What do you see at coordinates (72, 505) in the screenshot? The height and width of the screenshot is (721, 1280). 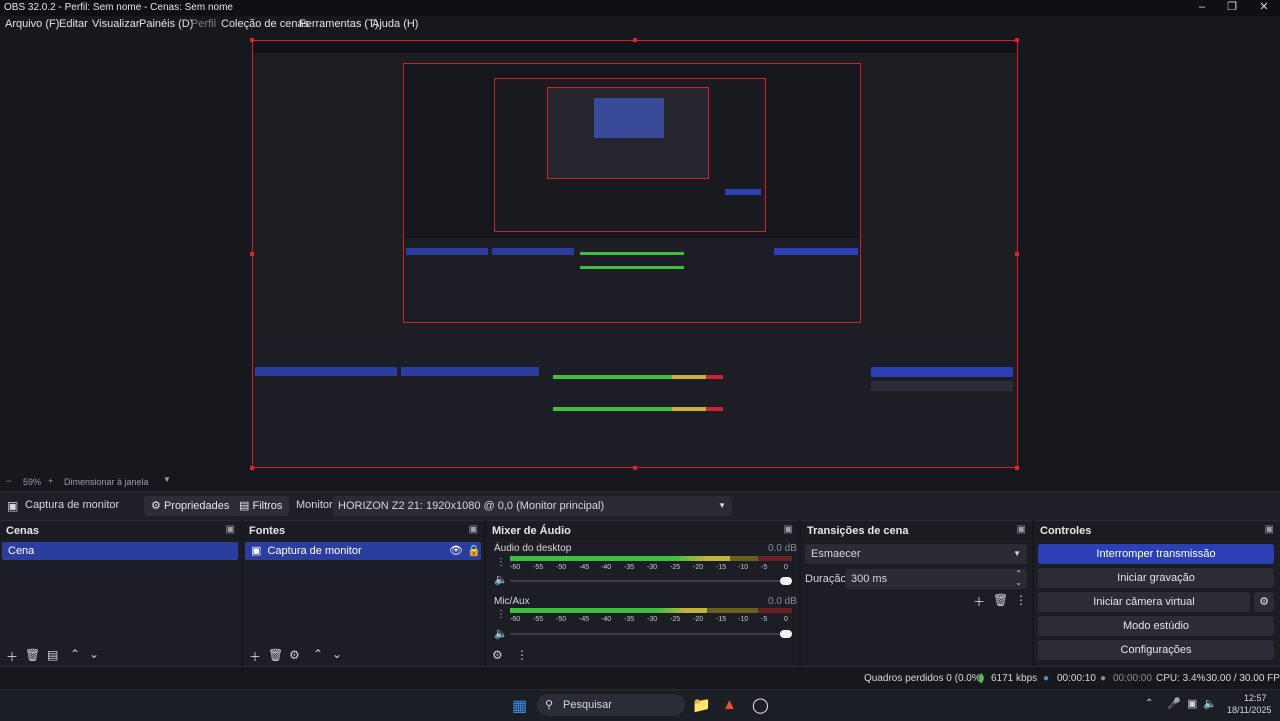 I see `selected-source-name: Captura de monitor` at bounding box center [72, 505].